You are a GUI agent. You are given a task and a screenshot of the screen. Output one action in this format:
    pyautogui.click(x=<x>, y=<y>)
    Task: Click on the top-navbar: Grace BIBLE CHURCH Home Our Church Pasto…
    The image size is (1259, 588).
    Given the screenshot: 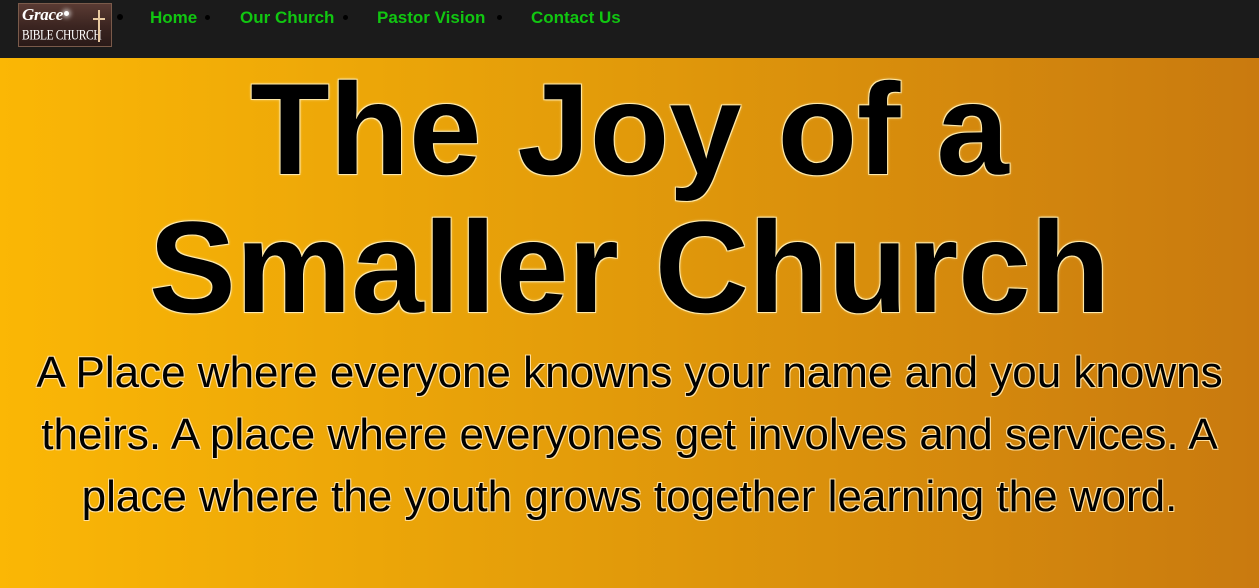 What is the action you would take?
    pyautogui.click(x=629, y=29)
    